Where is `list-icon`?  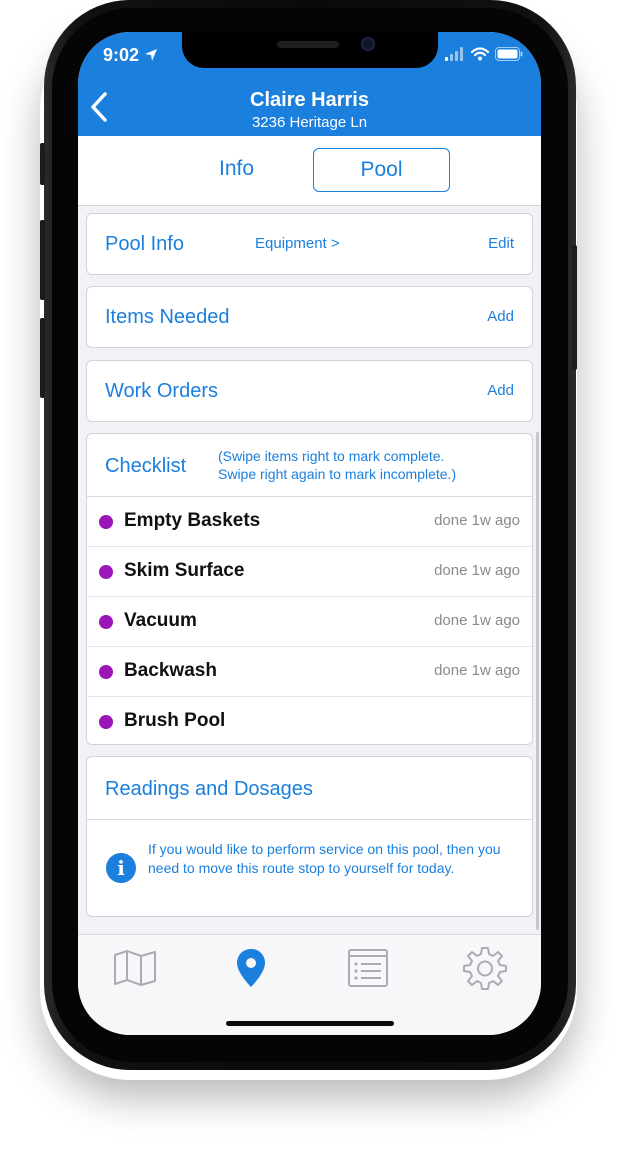
list-icon is located at coordinates (368, 968).